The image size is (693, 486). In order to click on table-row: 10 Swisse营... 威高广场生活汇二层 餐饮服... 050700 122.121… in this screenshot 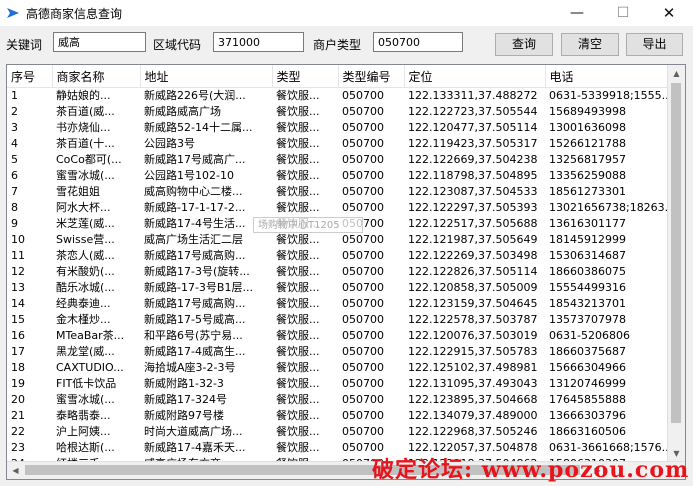, I will do `click(341, 240)`.